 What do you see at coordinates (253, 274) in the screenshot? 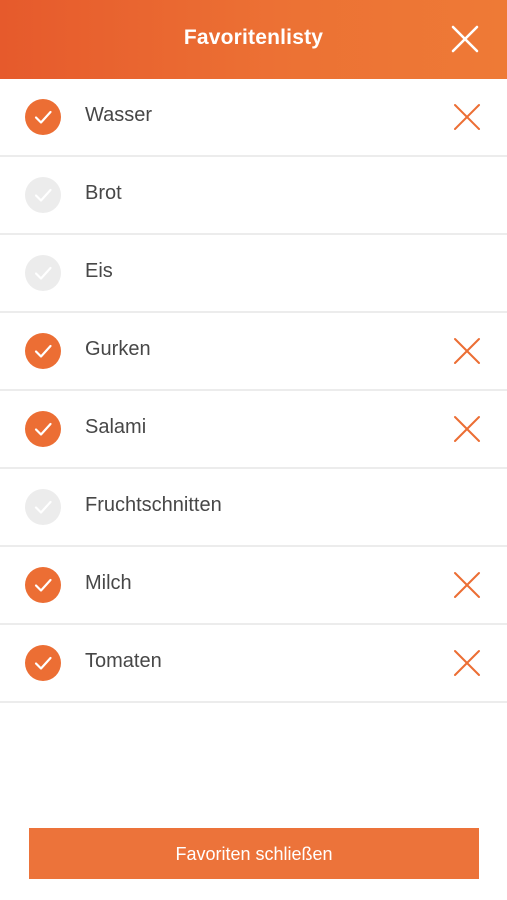
I see `list-item: Eis` at bounding box center [253, 274].